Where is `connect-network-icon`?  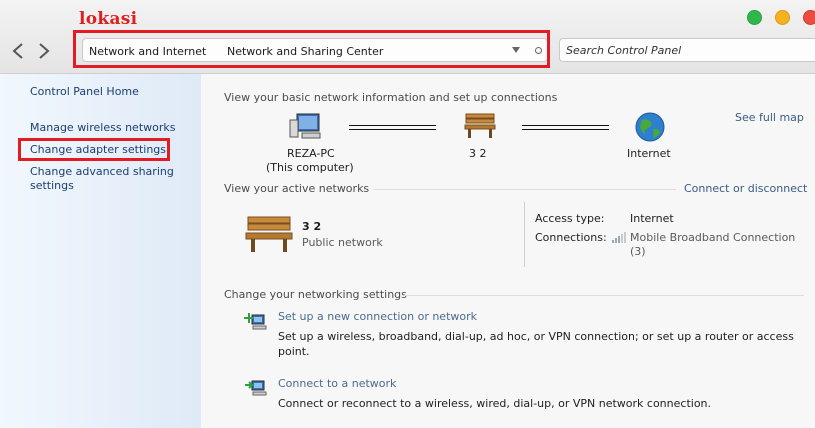 connect-network-icon is located at coordinates (256, 388).